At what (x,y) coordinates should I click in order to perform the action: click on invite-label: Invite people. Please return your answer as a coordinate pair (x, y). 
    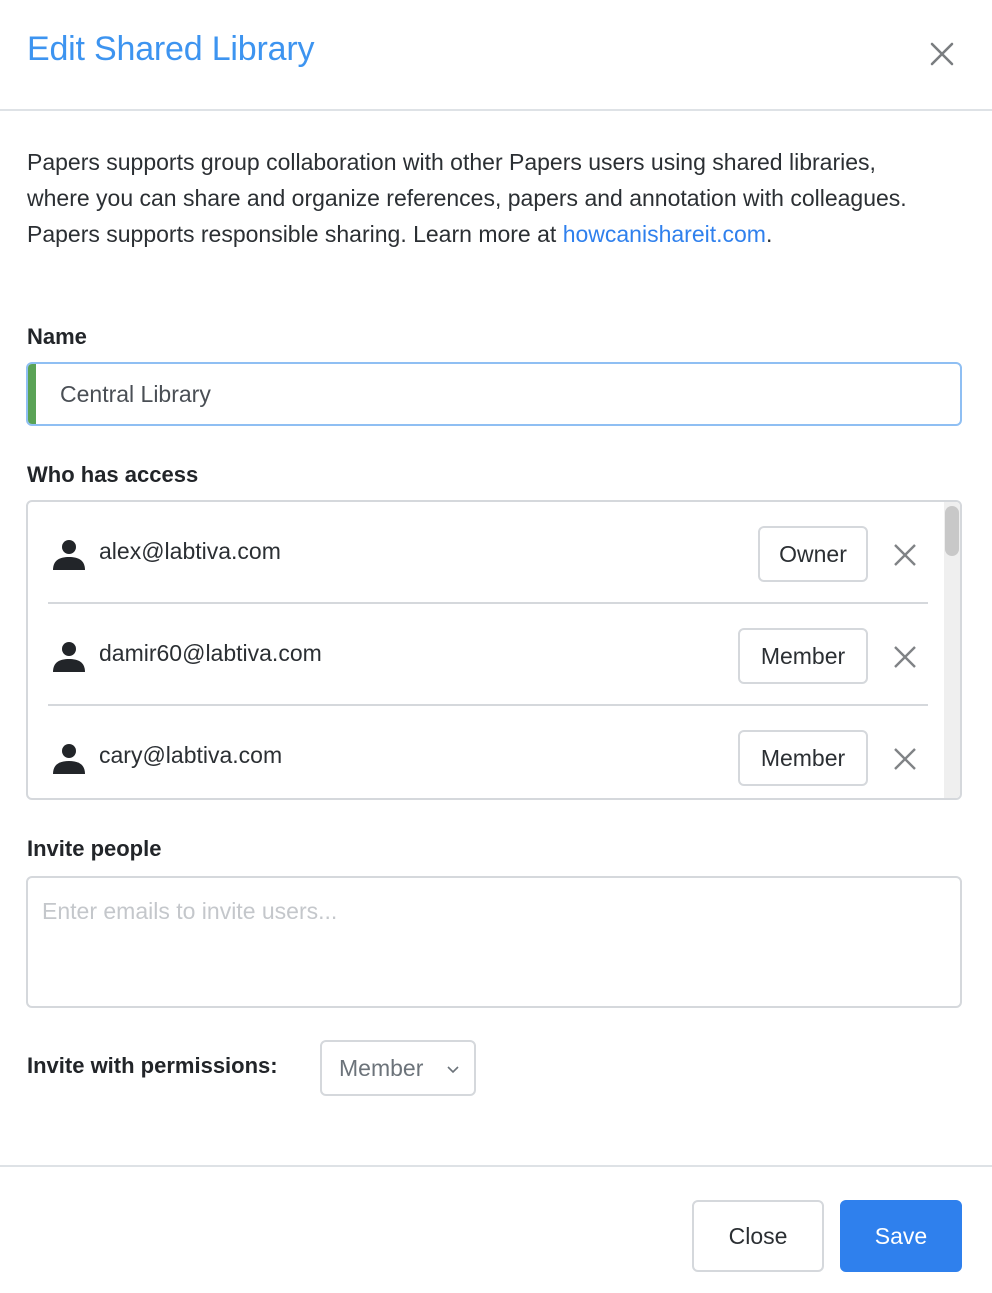
    Looking at the image, I should click on (94, 848).